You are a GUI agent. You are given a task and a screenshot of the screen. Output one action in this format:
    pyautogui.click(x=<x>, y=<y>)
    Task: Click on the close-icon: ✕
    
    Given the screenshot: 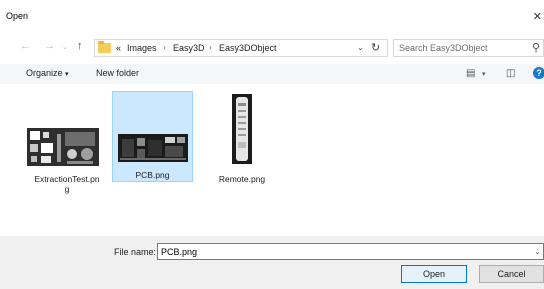 What is the action you would take?
    pyautogui.click(x=537, y=16)
    